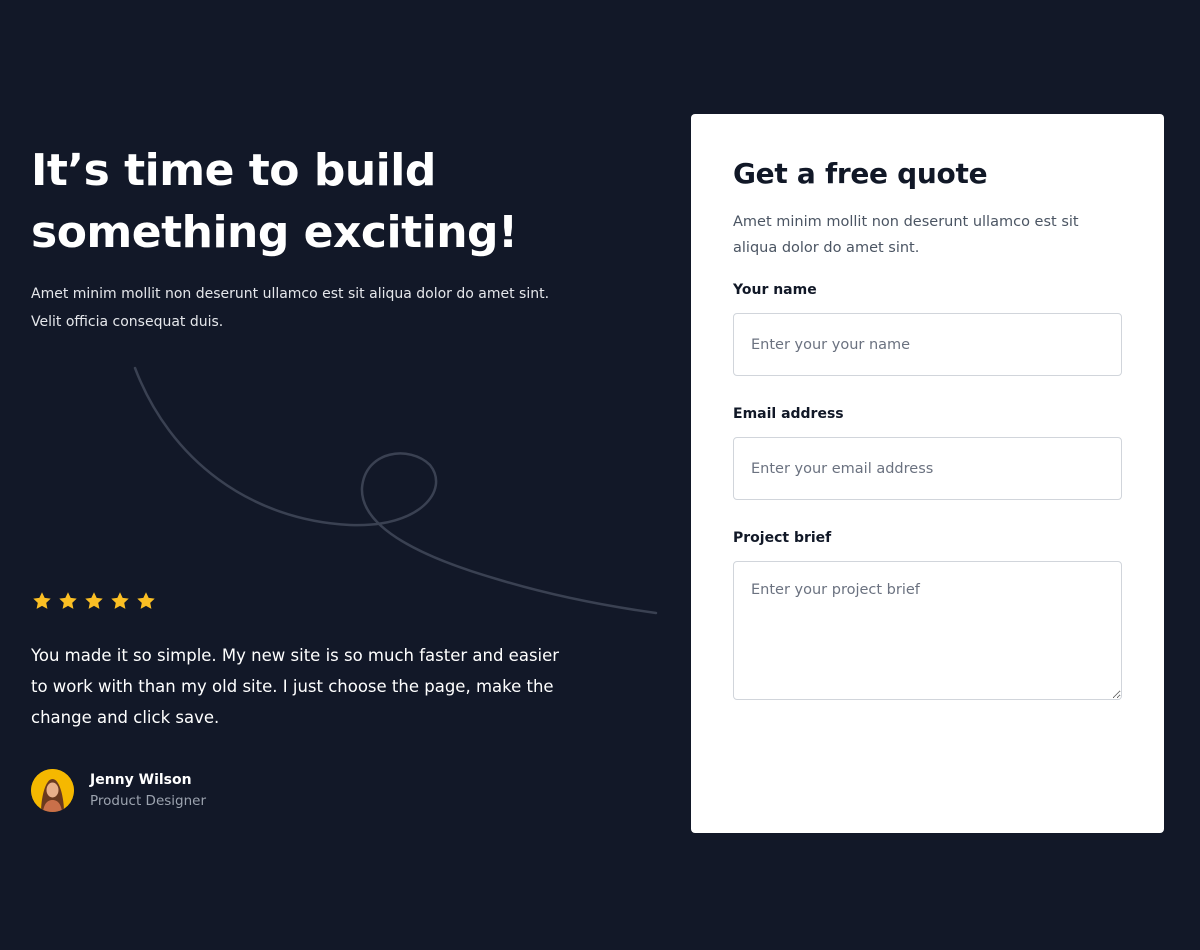  Describe the element at coordinates (788, 414) in the screenshot. I see `email-label: Email address` at that location.